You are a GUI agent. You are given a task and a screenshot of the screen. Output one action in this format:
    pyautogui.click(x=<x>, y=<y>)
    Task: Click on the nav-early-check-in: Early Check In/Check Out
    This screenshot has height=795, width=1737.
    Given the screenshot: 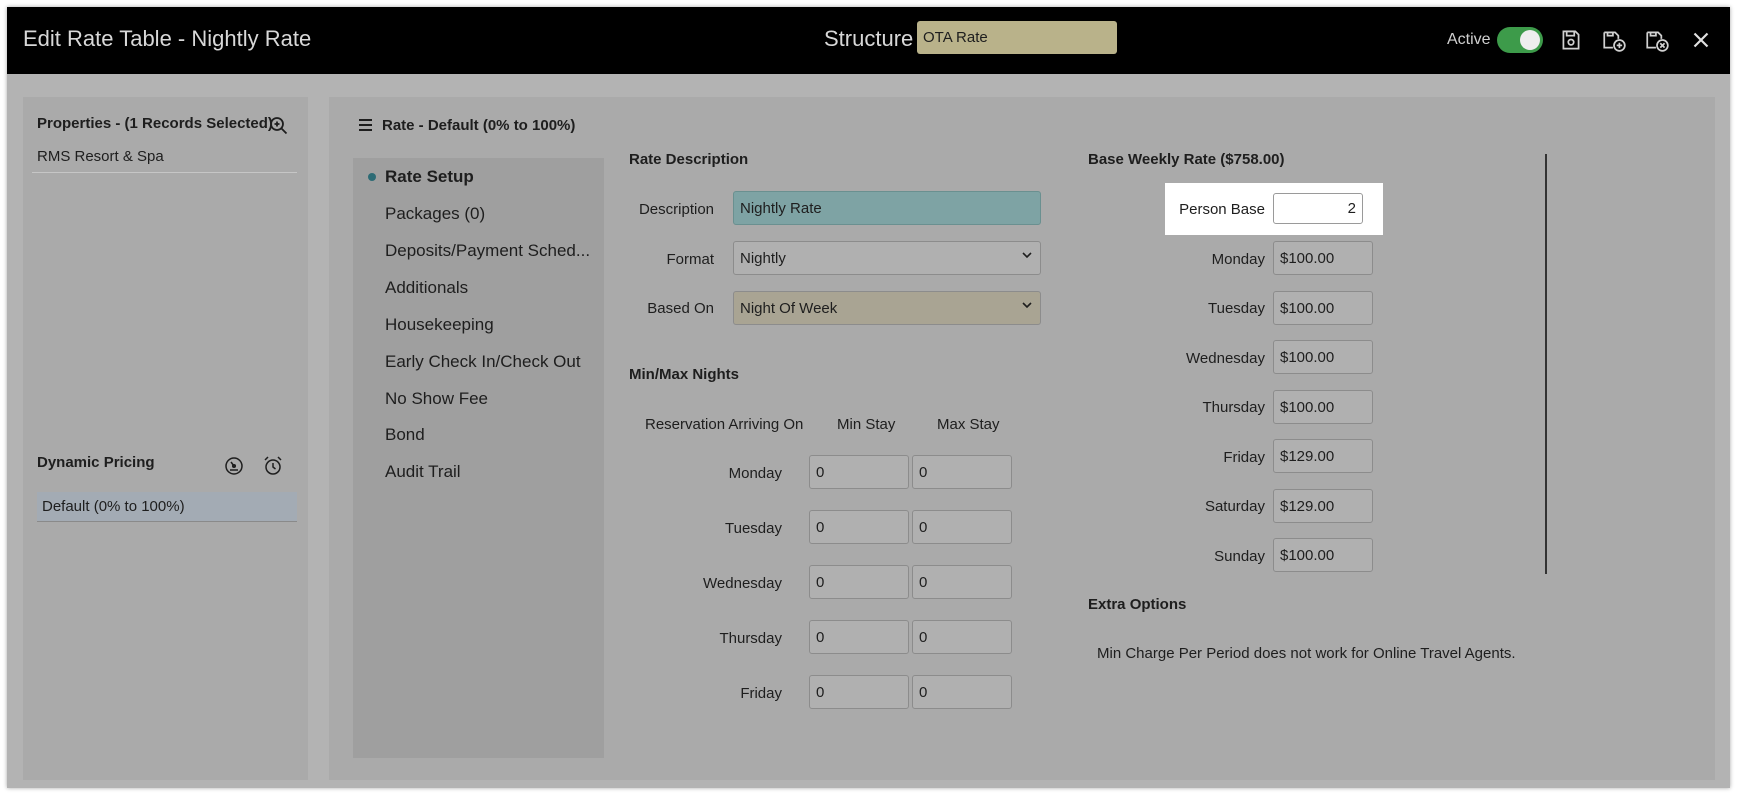 What is the action you would take?
    pyautogui.click(x=483, y=362)
    